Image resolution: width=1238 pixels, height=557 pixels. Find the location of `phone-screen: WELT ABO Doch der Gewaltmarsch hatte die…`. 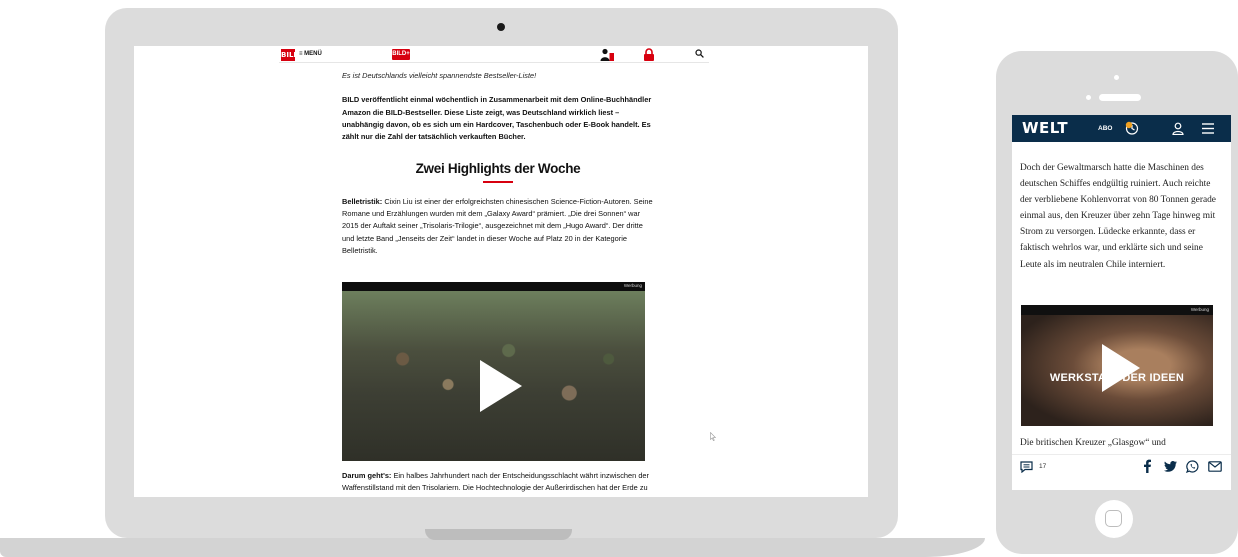

phone-screen: WELT ABO Doch der Gewaltmarsch hatte die… is located at coordinates (1121, 302).